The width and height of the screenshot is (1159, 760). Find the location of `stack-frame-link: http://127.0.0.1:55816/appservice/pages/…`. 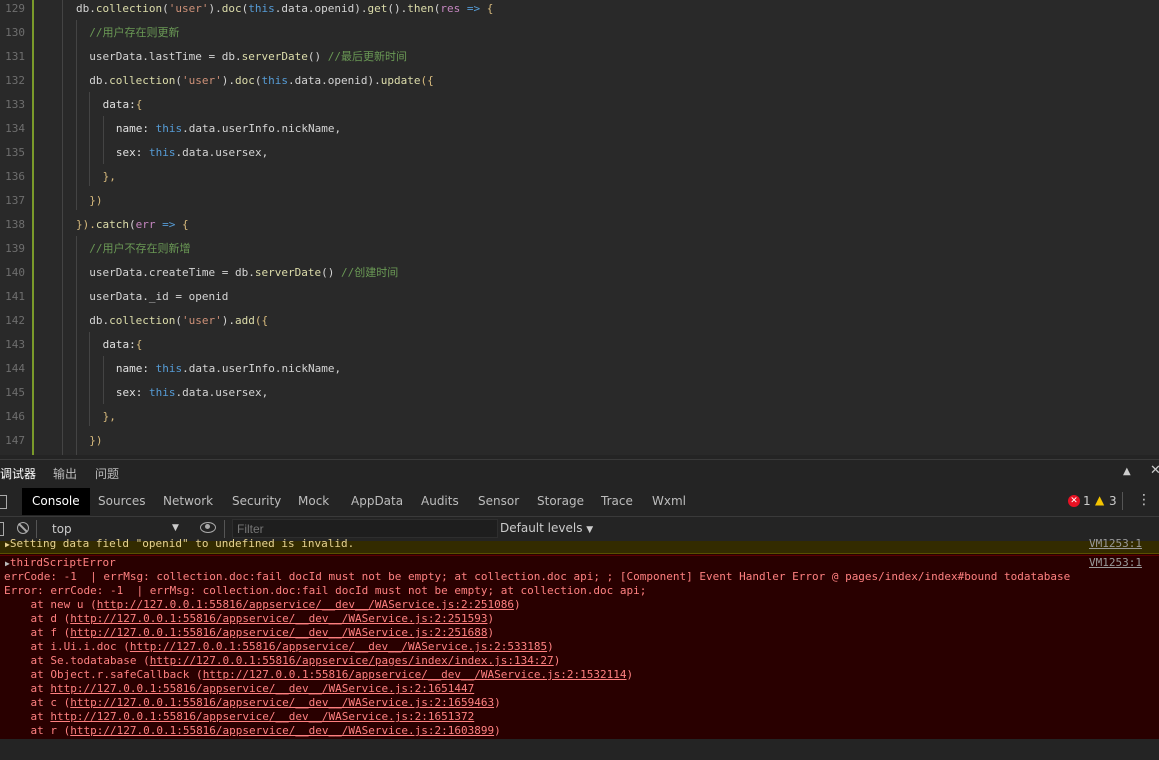

stack-frame-link: http://127.0.0.1:55816/appservice/pages/… is located at coordinates (352, 660).